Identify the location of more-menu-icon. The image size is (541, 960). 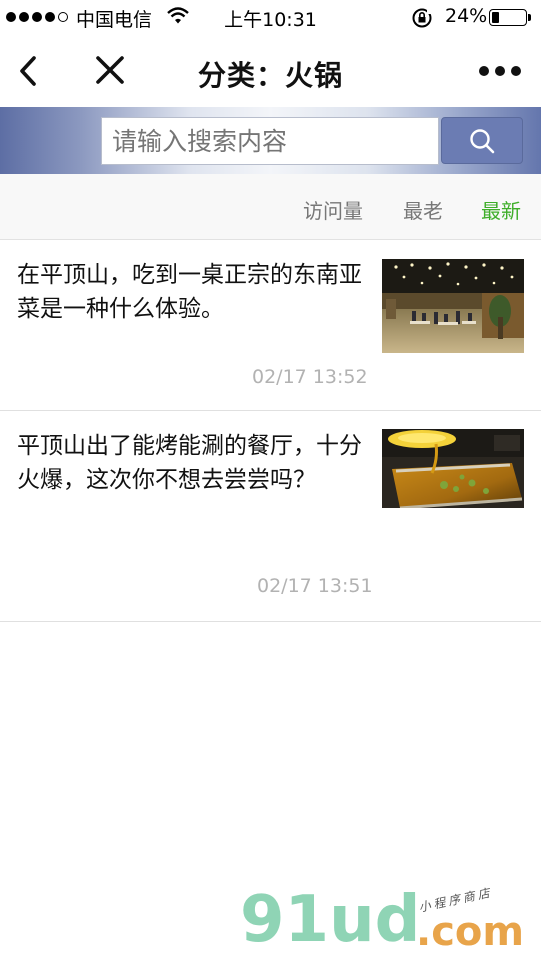
(500, 71).